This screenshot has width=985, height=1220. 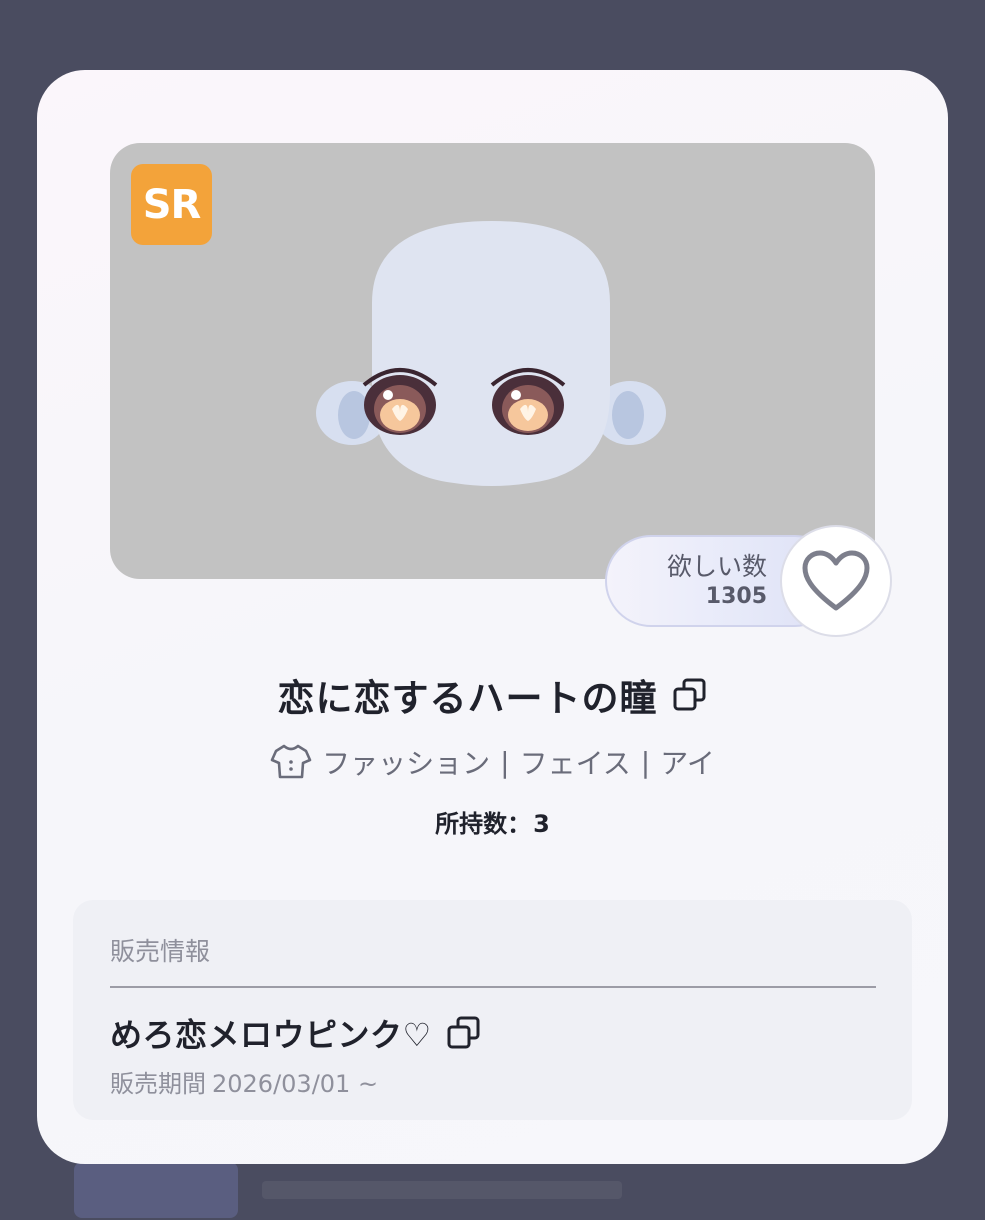 I want to click on heart-outline-icon, so click(x=836, y=580).